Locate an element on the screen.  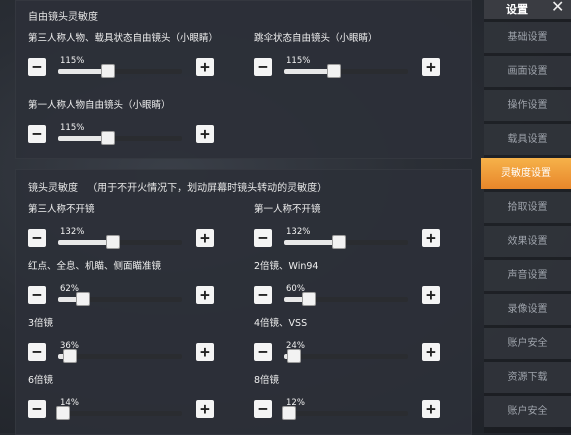
slider-label: 8倍镜 is located at coordinates (267, 380).